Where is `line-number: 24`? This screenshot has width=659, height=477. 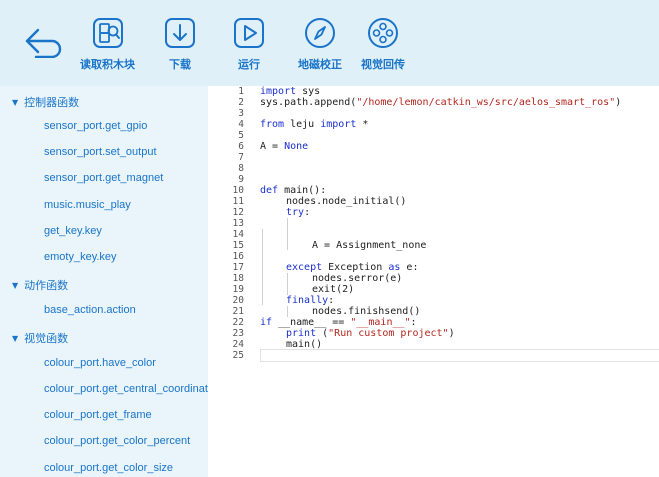
line-number: 24 is located at coordinates (238, 344).